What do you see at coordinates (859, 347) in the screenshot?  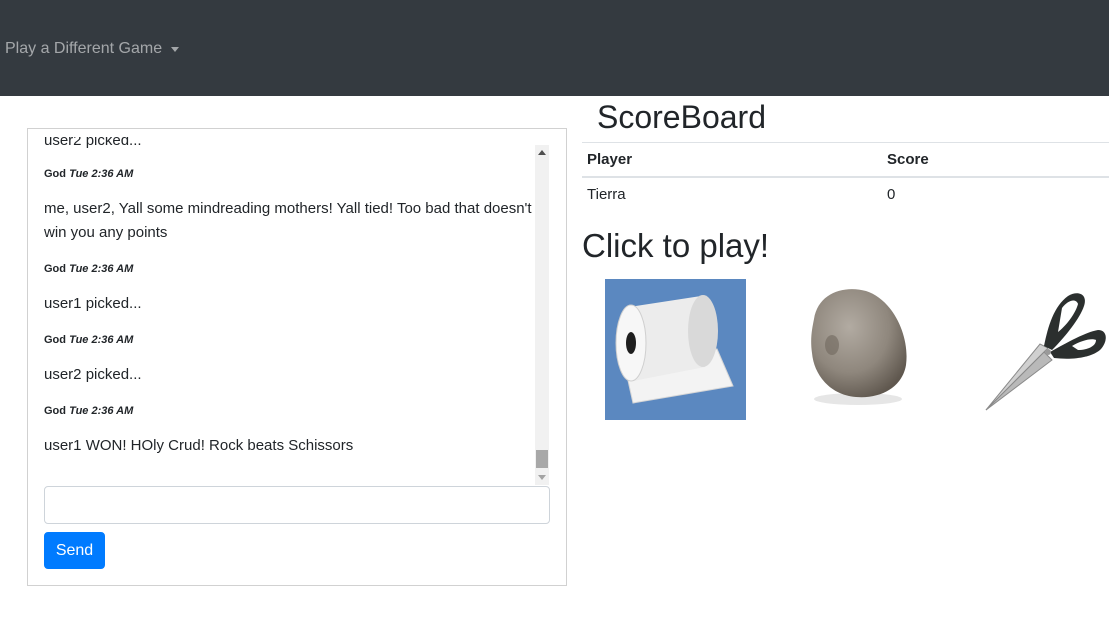 I see `rock-icon` at bounding box center [859, 347].